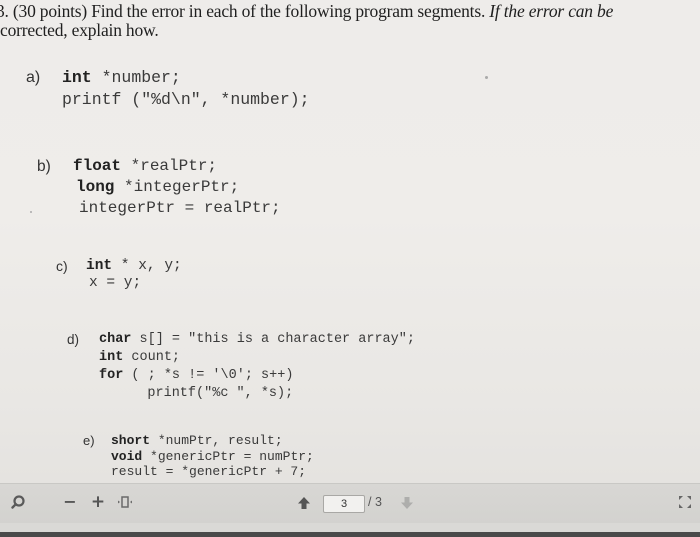  I want to click on code-line: for ( ; *s != '\0'; s++), so click(257, 376).